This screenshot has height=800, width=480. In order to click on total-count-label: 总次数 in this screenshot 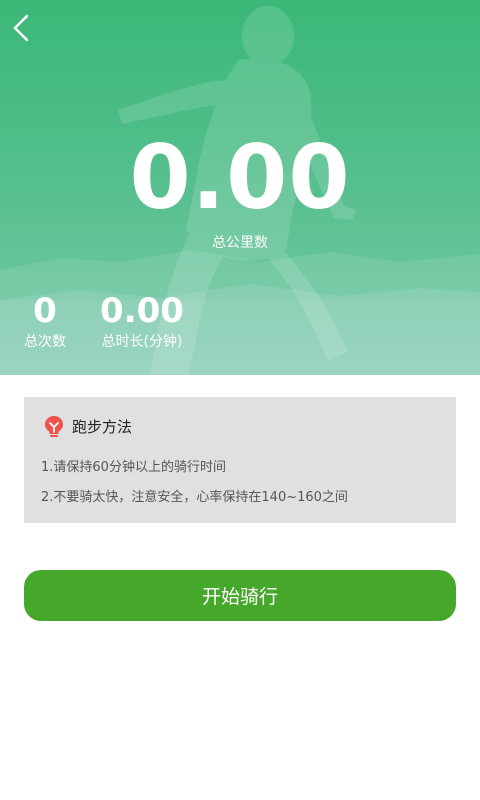, I will do `click(45, 342)`.